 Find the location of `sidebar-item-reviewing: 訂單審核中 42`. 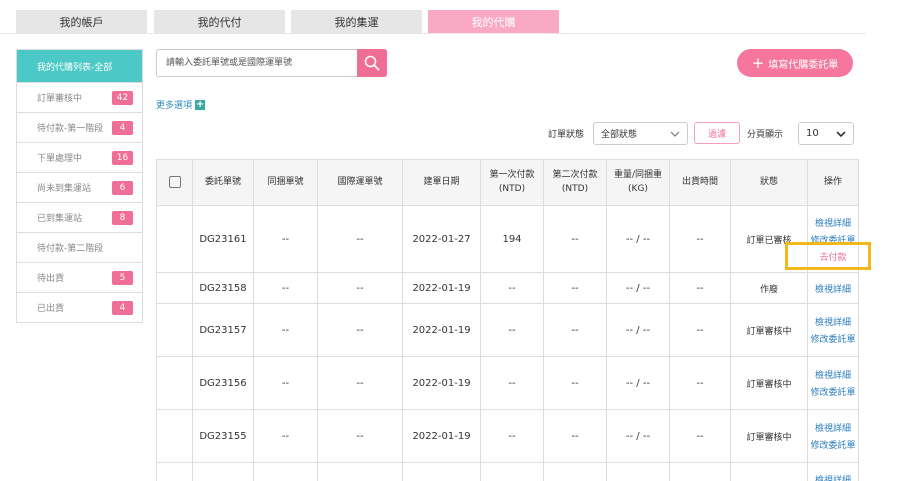

sidebar-item-reviewing: 訂單審核中 42 is located at coordinates (79, 97).